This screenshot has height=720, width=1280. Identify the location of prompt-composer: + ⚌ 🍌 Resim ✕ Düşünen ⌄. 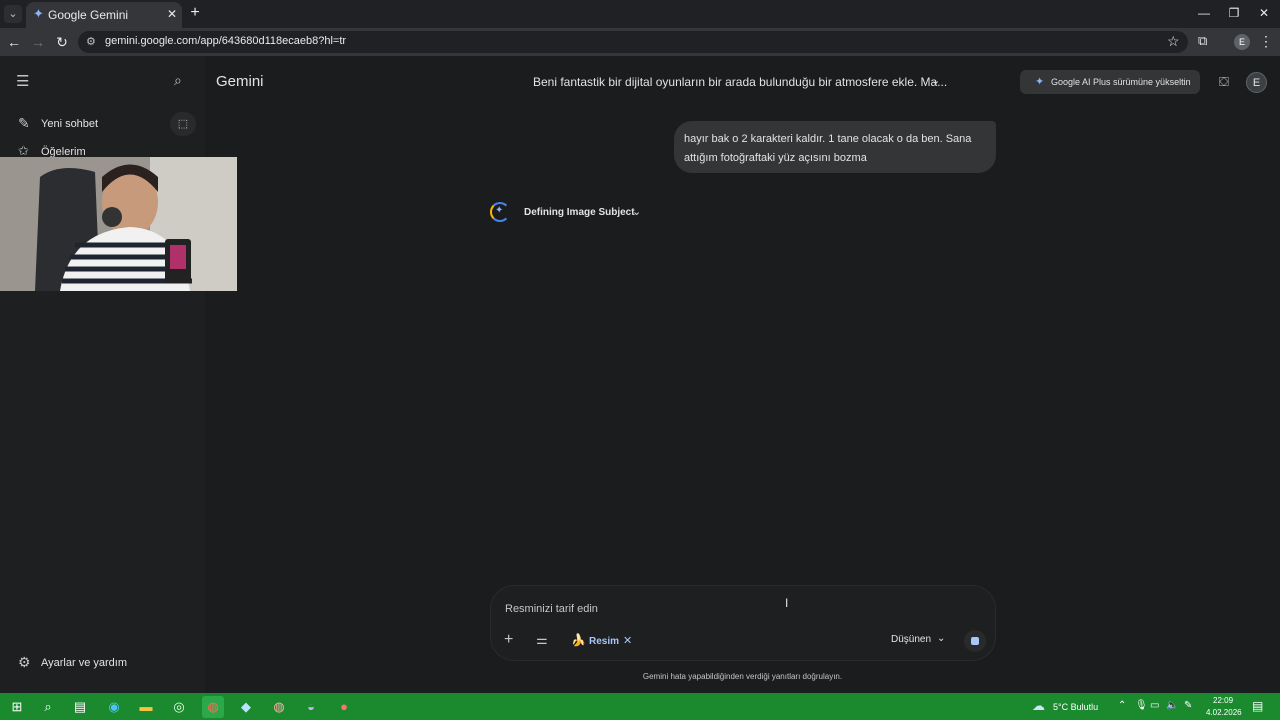
(743, 623).